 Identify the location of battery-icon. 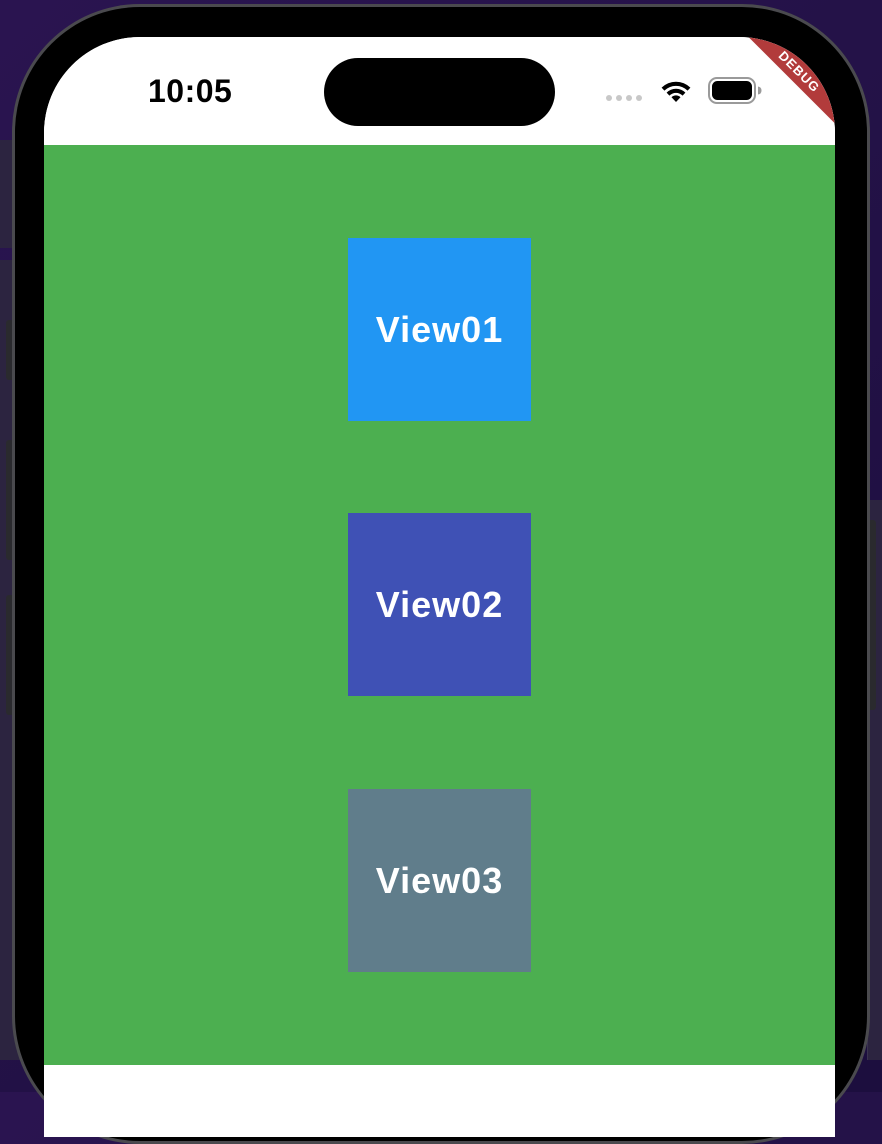
(735, 90).